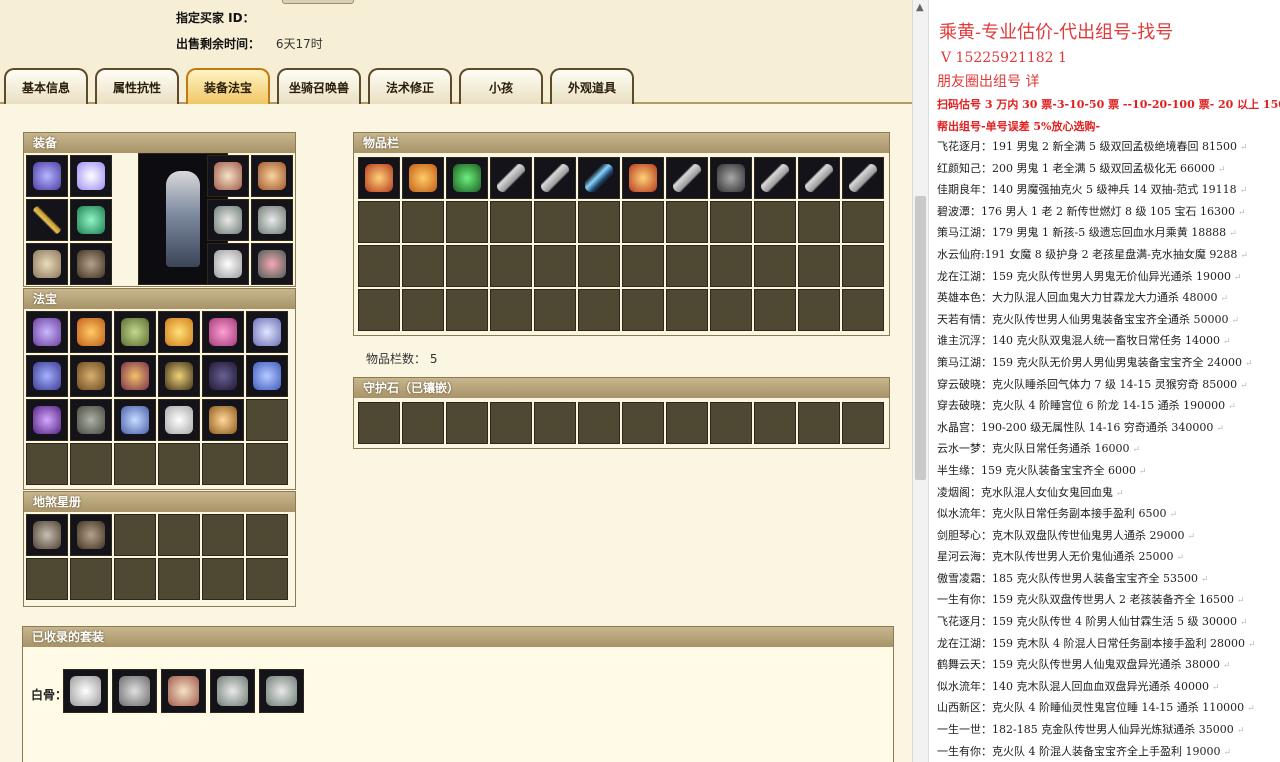 The height and width of the screenshot is (762, 1280). What do you see at coordinates (1096, 687) in the screenshot?
I see `list-item: 似水流年：140 克木队混人回血血双盘异光通杀 40000` at bounding box center [1096, 687].